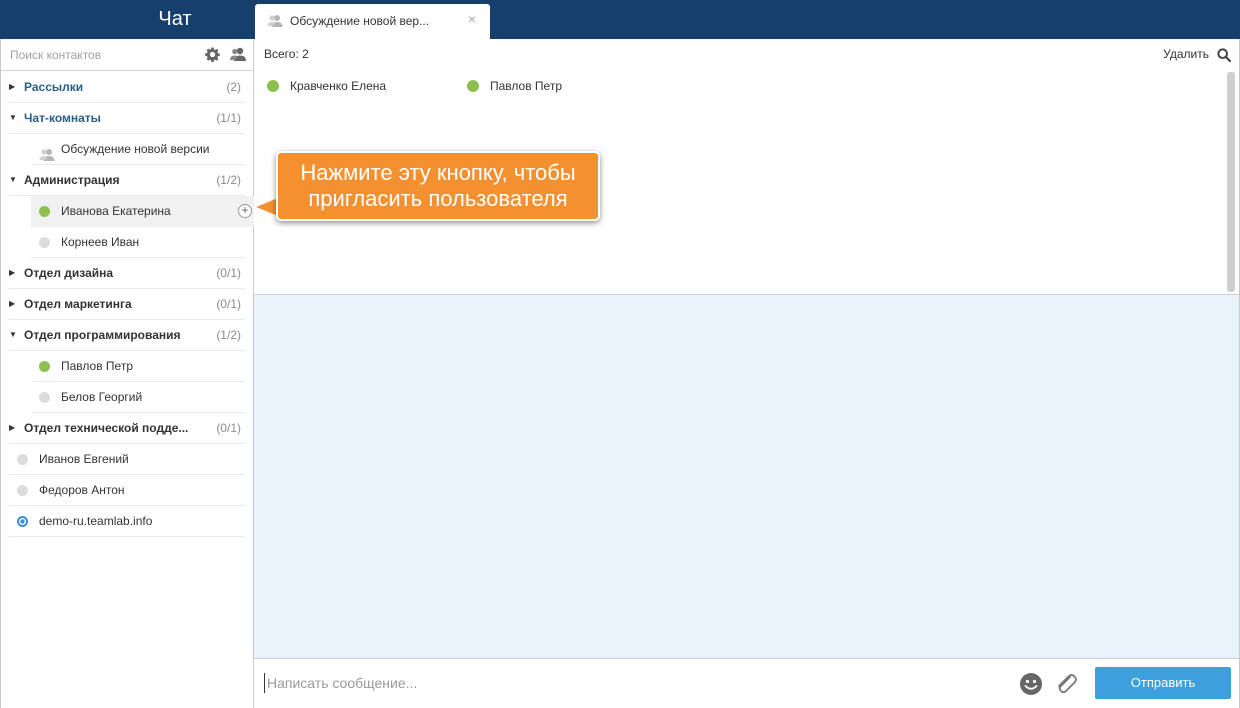 The height and width of the screenshot is (708, 1240). I want to click on contact-item: Федоров Антон, so click(127, 490).